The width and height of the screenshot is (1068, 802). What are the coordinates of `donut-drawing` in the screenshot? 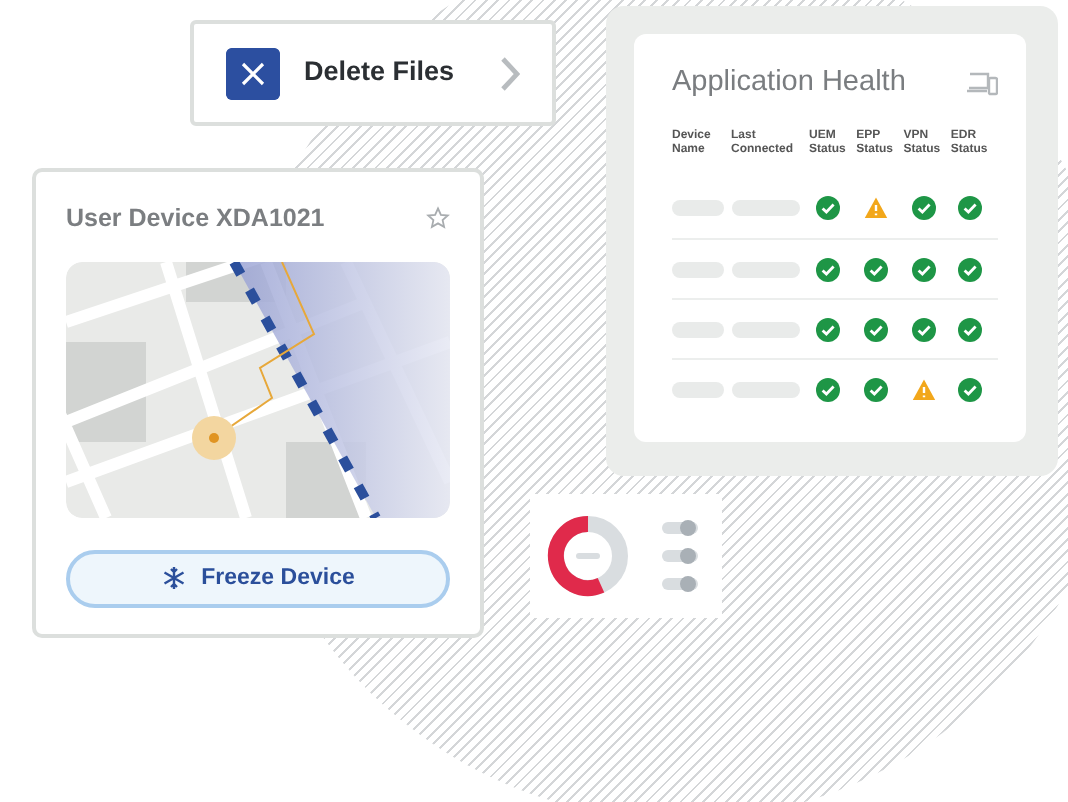 It's located at (588, 556).